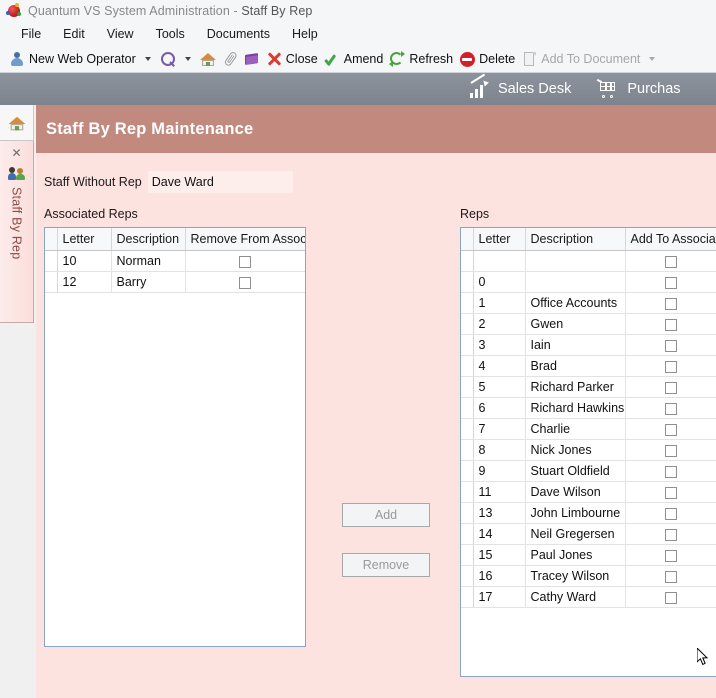  I want to click on table-row: 10 Norman, so click(175, 261).